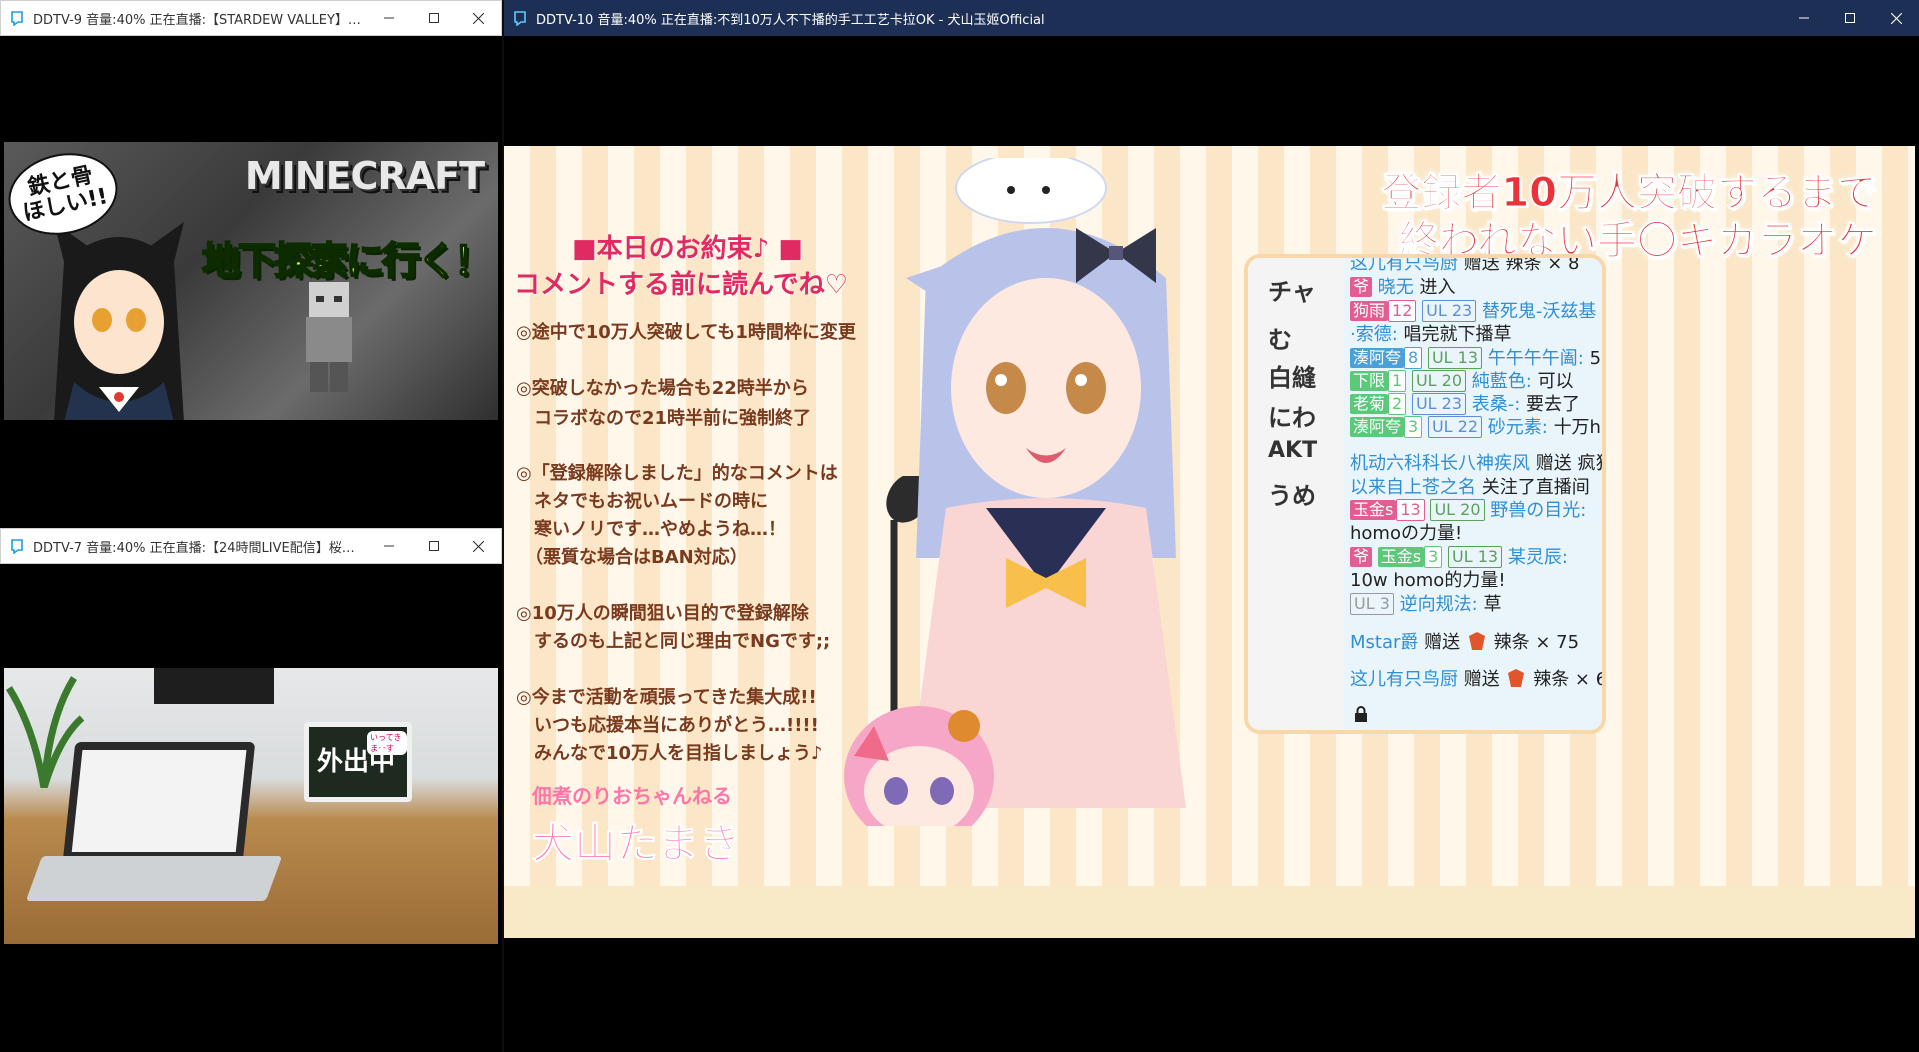  I want to click on fan-badge: 玉金s, so click(1373, 510).